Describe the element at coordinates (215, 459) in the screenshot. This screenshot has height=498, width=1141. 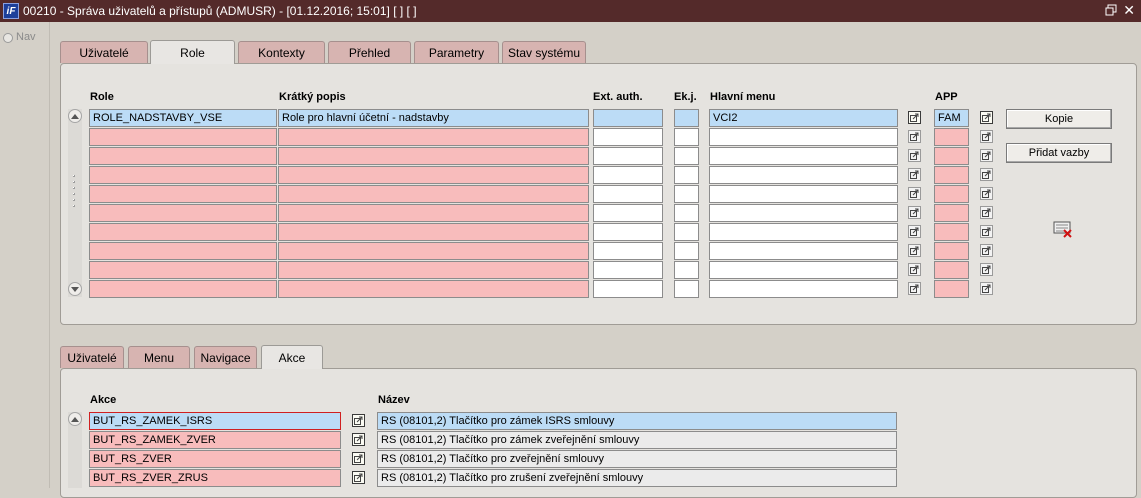
I see `action-field: BUT_RS_ZVER` at that location.